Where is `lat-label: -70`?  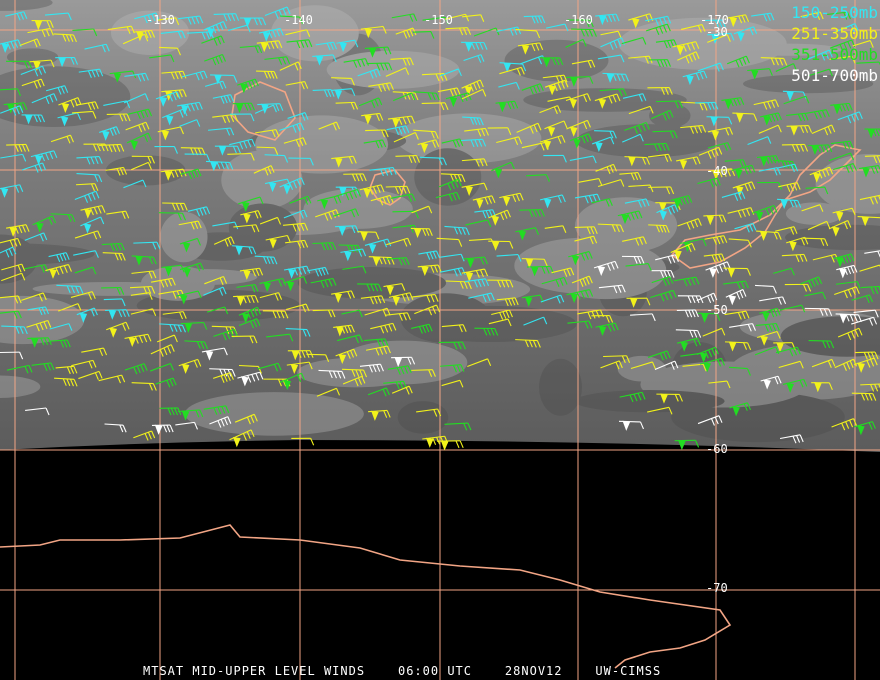 lat-label: -70 is located at coordinates (717, 588).